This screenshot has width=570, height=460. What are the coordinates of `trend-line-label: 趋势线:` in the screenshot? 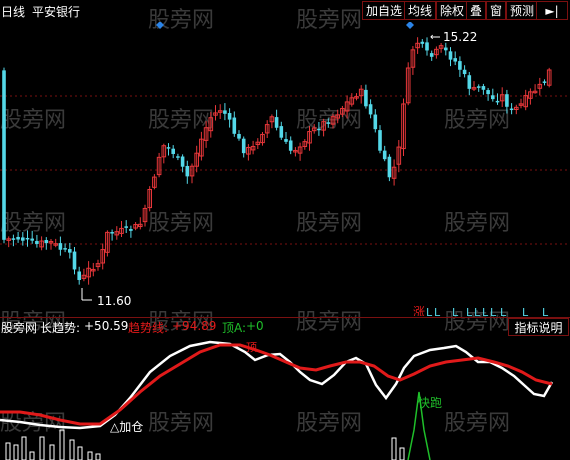 It's located at (148, 328).